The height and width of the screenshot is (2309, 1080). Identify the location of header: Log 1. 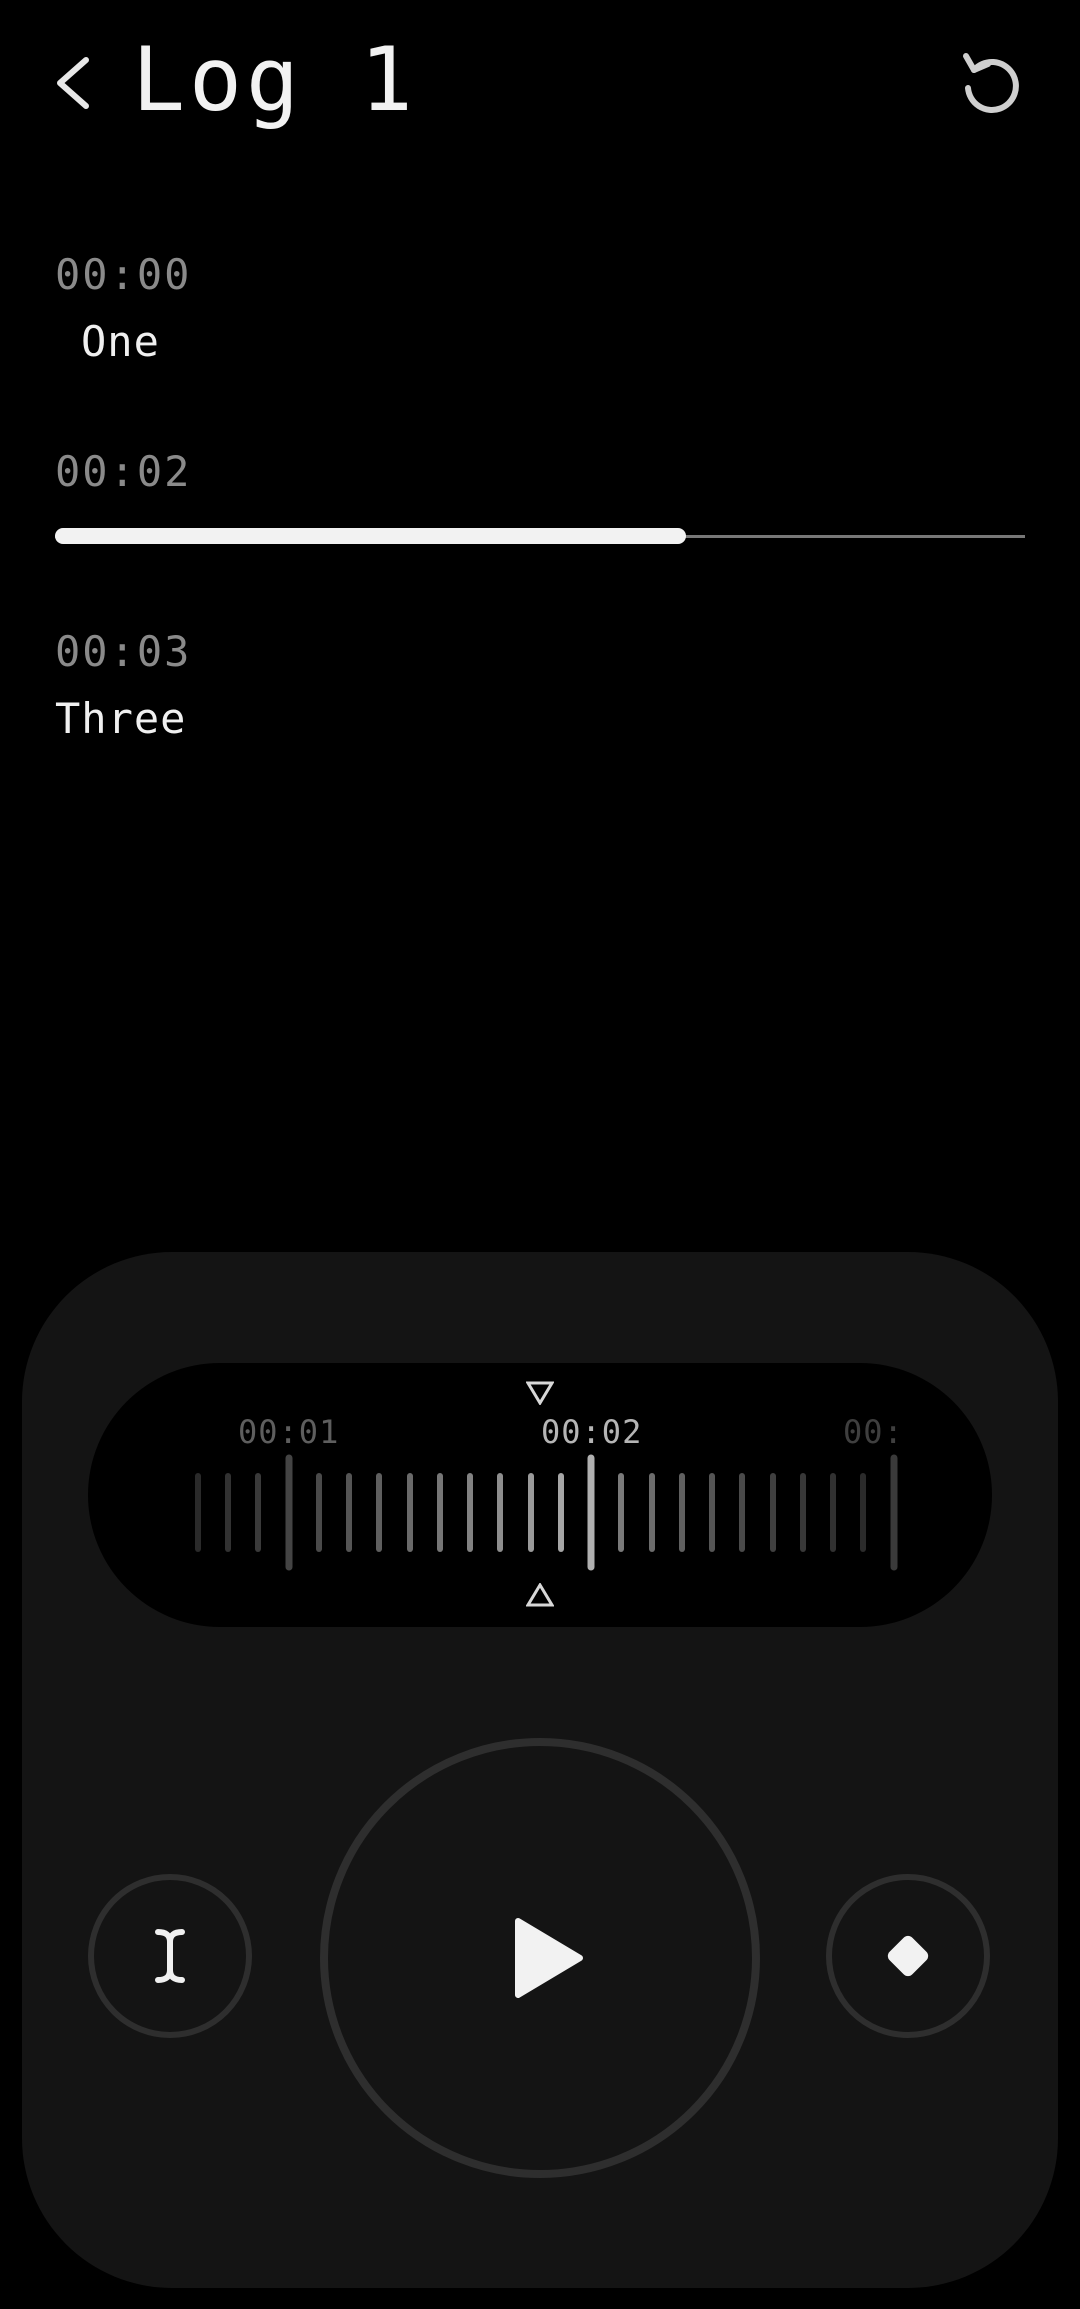
(540, 85).